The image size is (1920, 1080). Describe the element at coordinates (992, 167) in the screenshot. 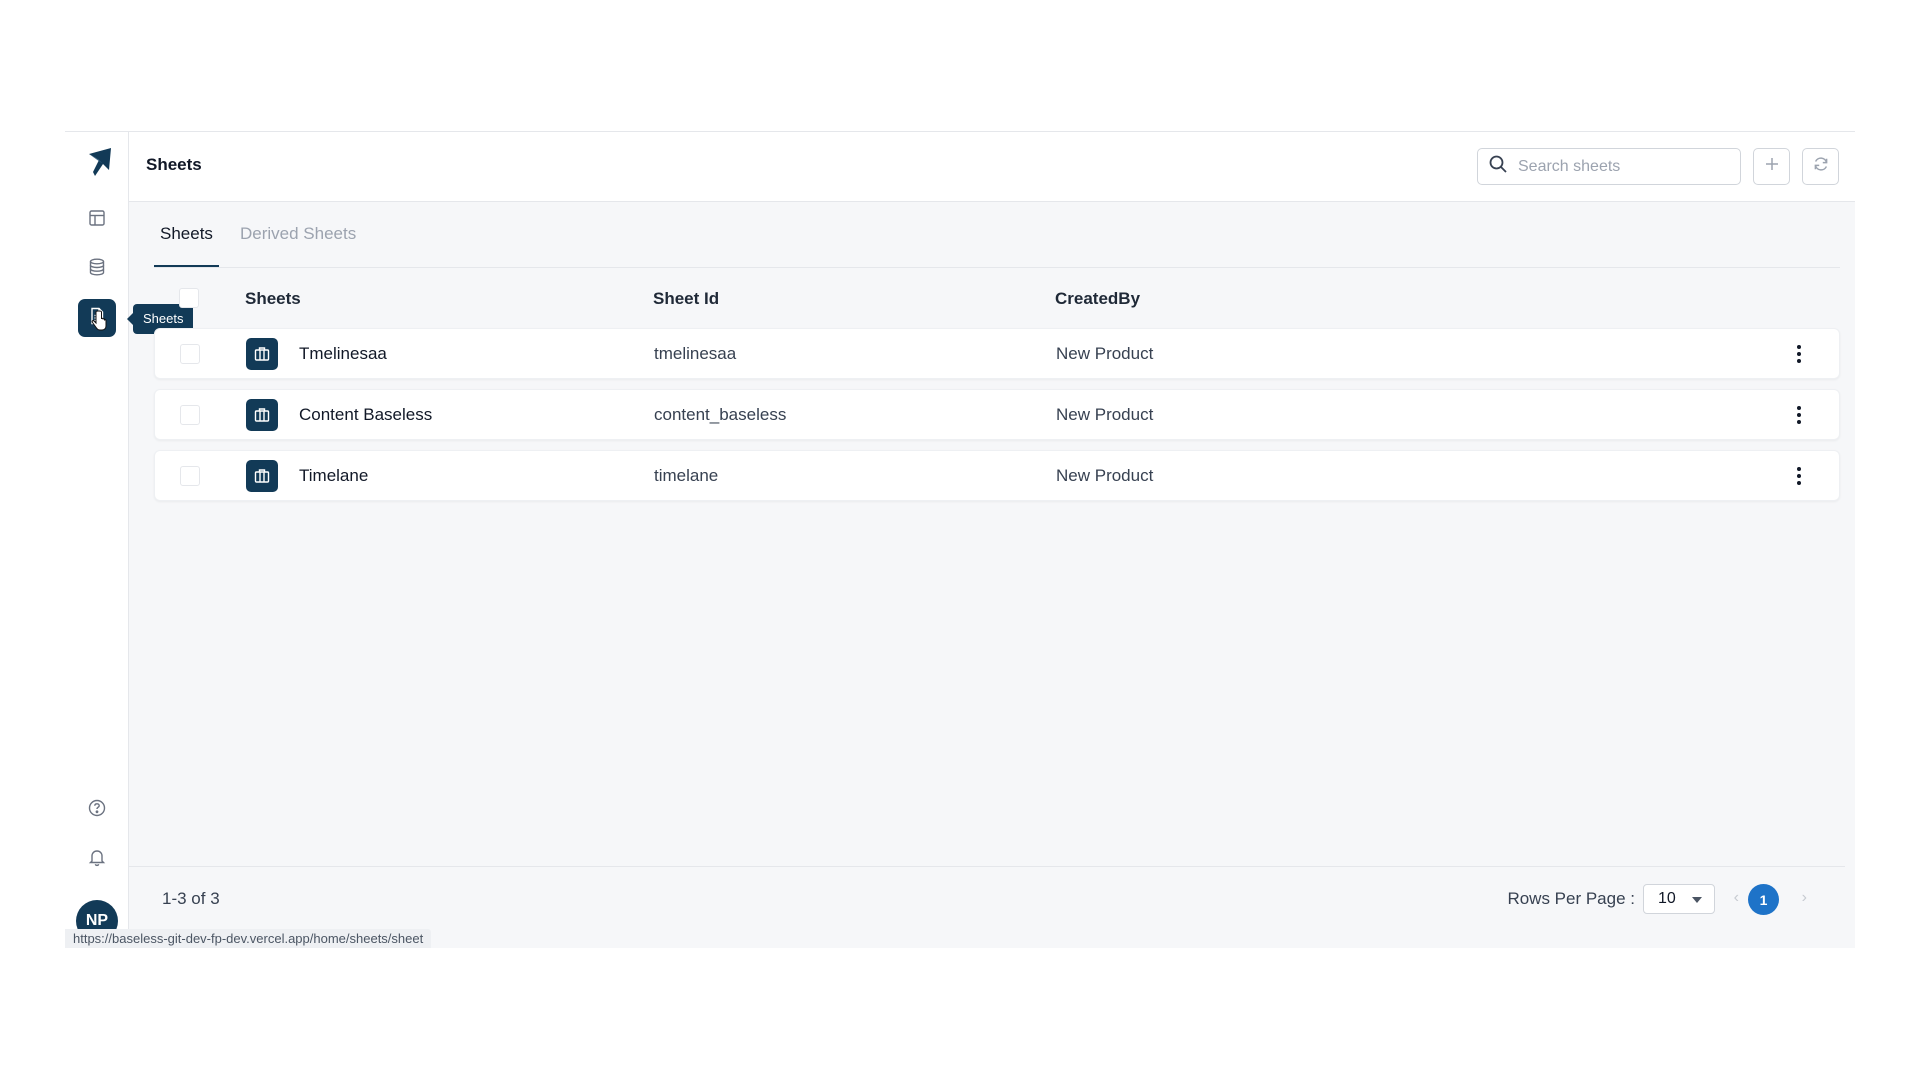

I see `page-header: Sheets` at that location.